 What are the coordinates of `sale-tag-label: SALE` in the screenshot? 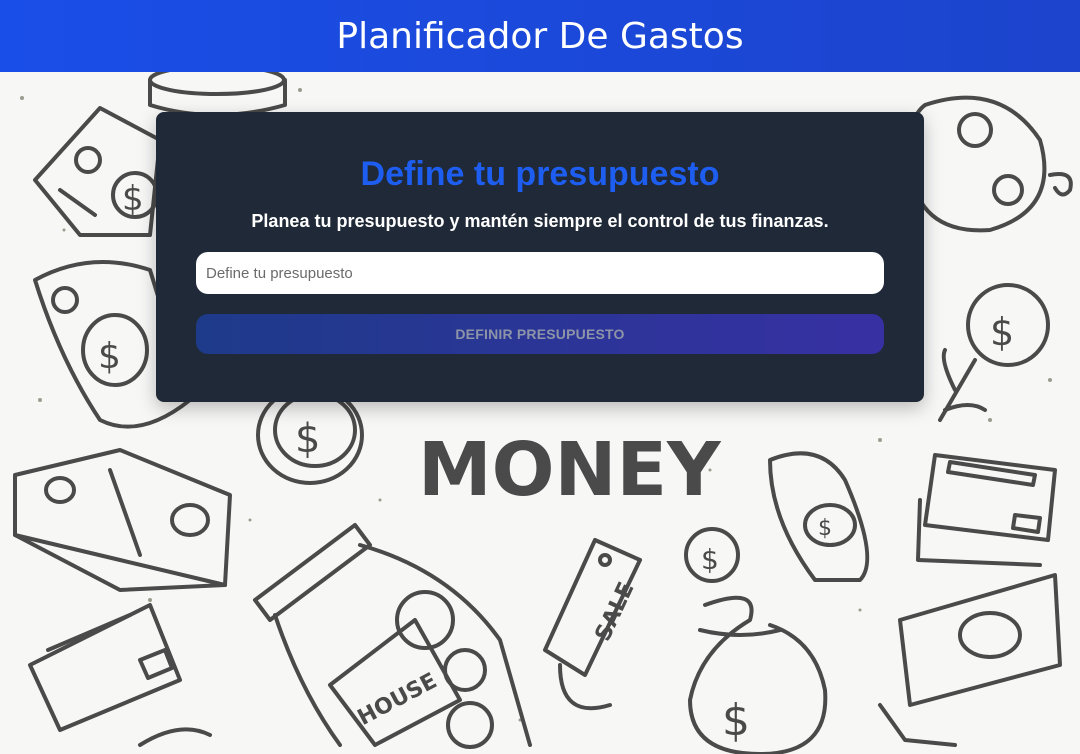 It's located at (615, 611).